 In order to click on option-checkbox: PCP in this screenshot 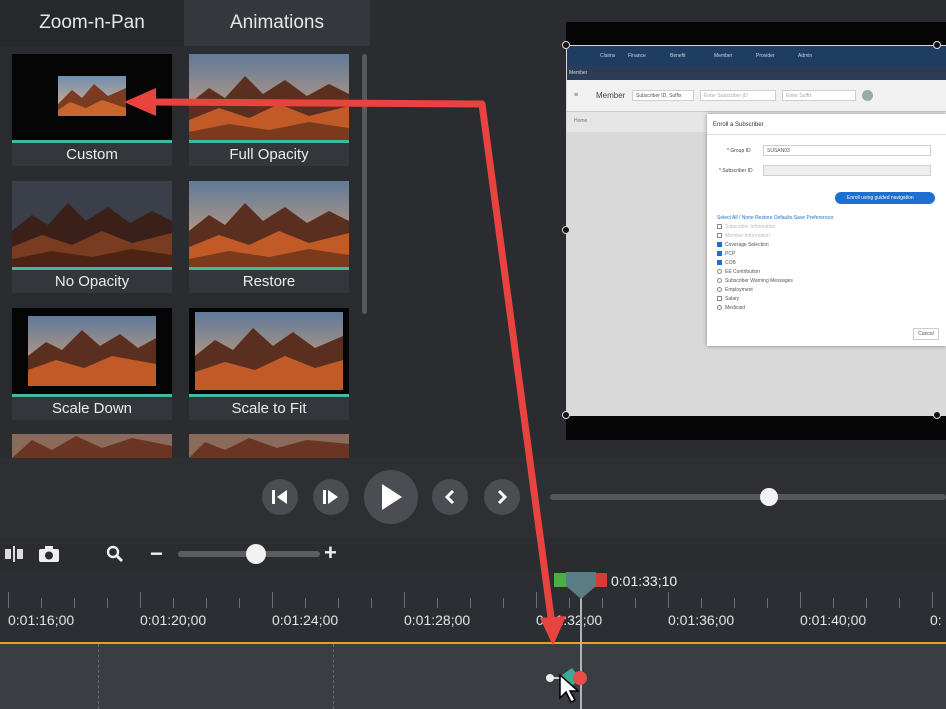, I will do `click(726, 254)`.